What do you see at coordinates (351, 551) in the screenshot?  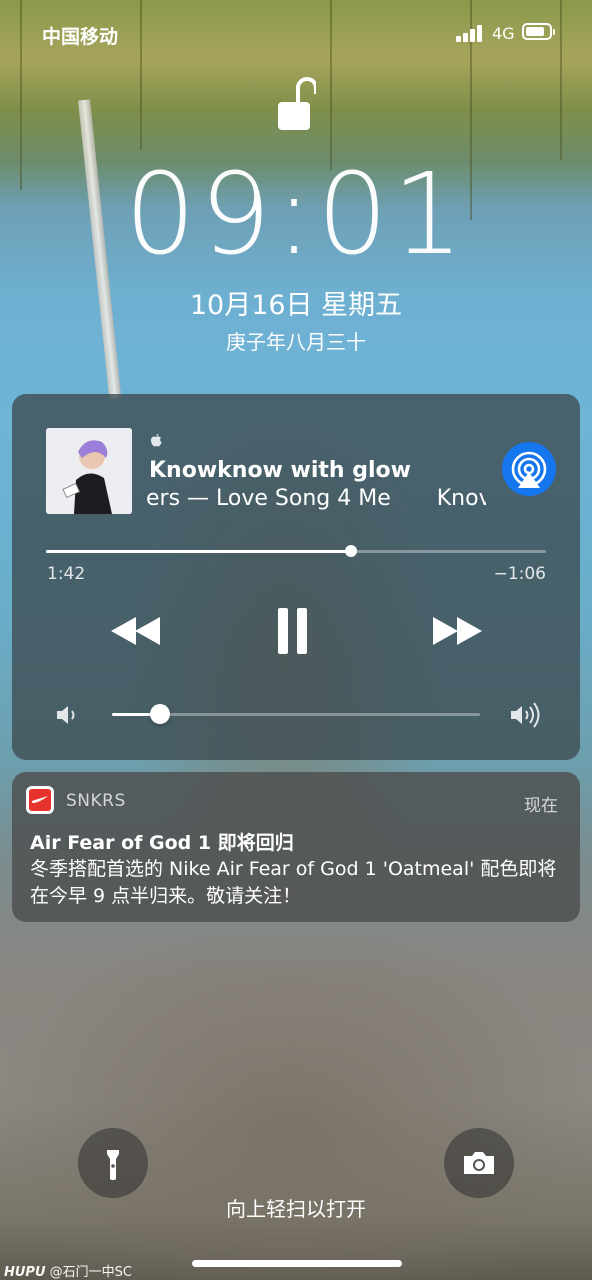 I see `playback-scrubber` at bounding box center [351, 551].